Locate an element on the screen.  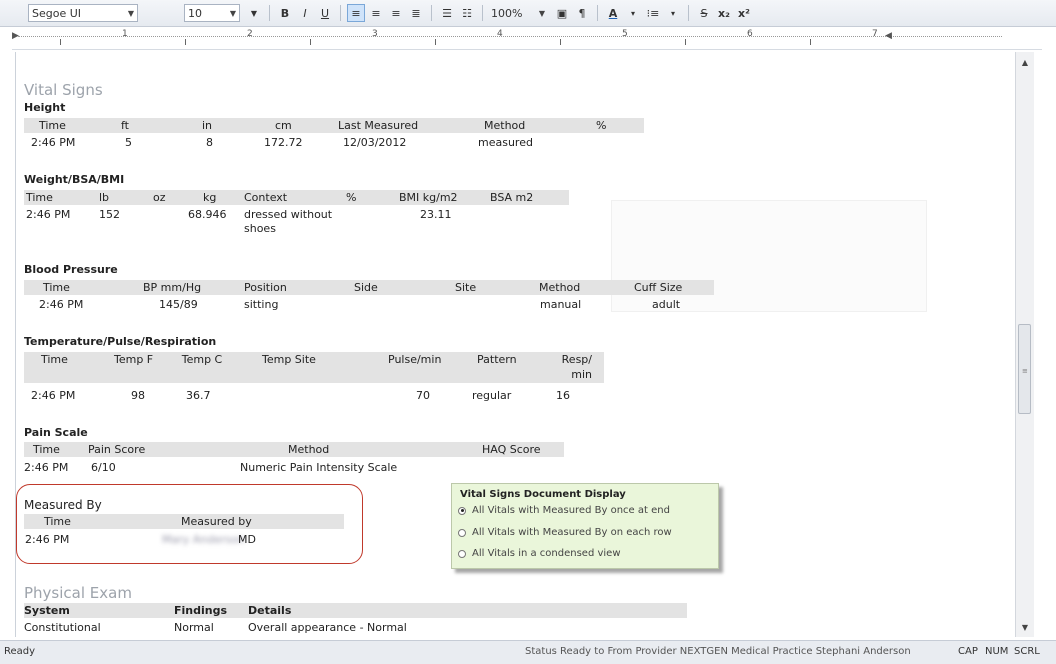
numbered-list-icon: ☰ is located at coordinates (447, 13).